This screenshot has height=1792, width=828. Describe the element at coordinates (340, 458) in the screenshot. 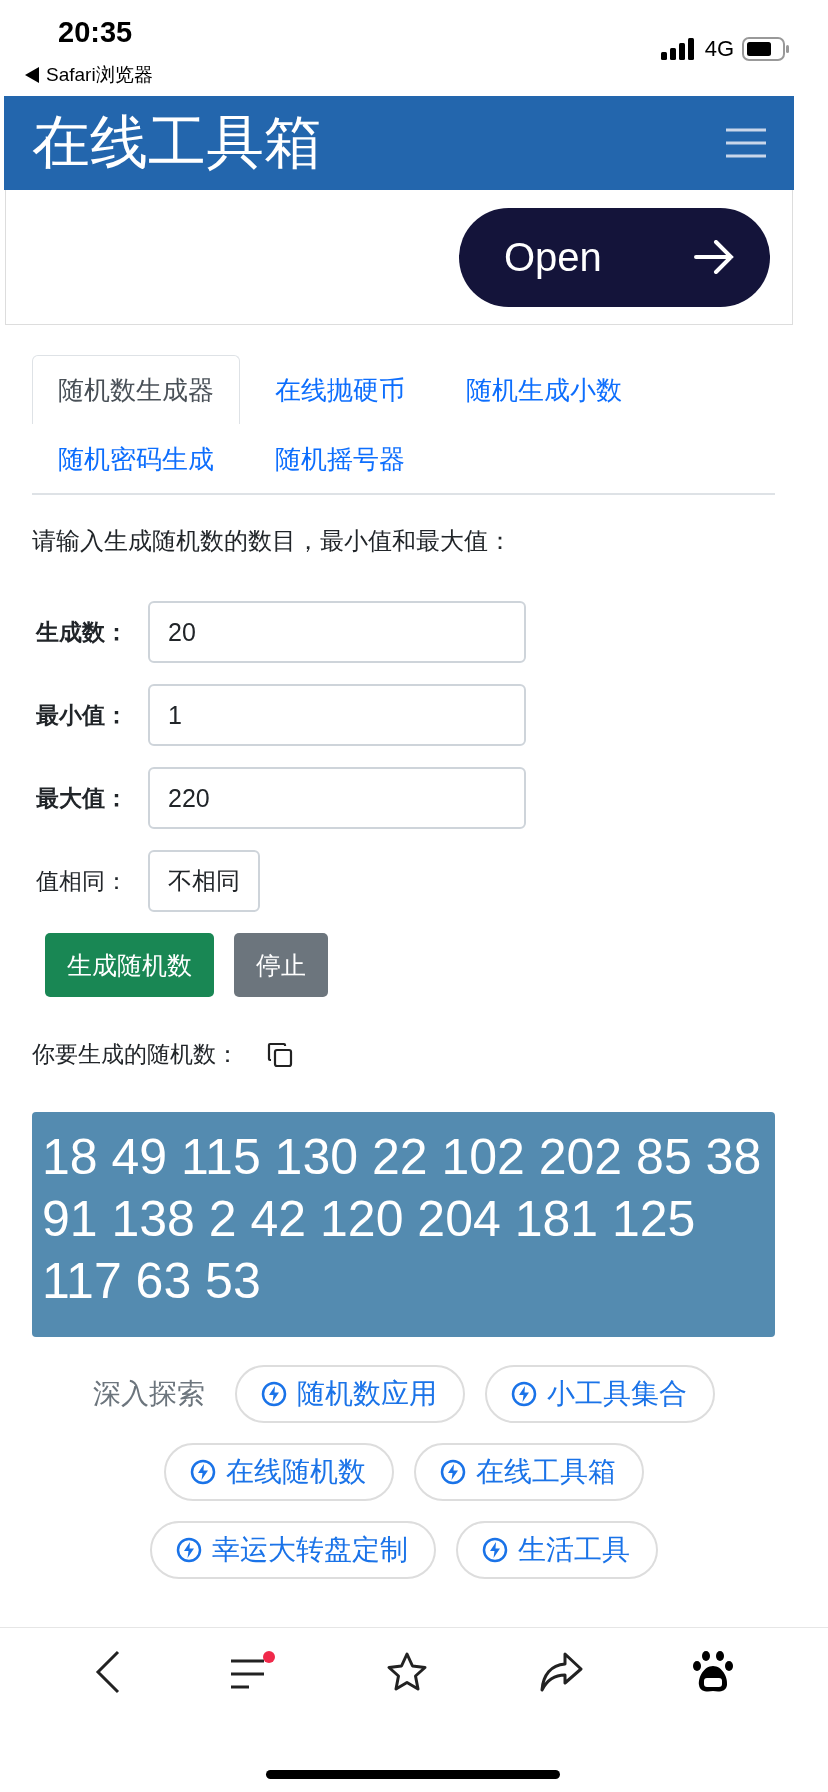

I see `tab: 随机摇号器` at that location.